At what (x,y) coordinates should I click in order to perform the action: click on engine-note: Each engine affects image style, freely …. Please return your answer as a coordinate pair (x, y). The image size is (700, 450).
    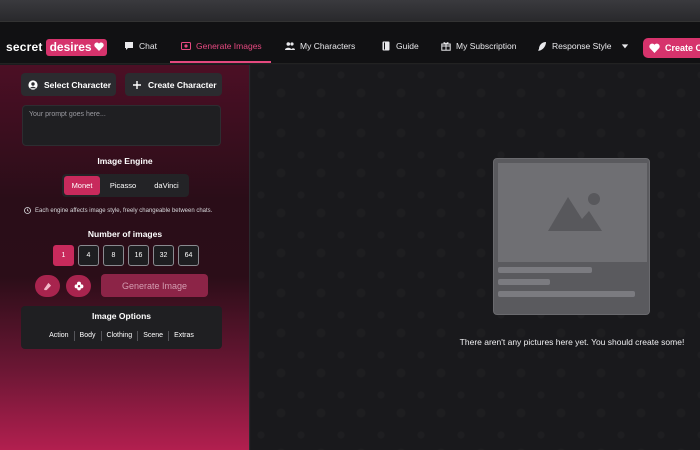
    Looking at the image, I should click on (118, 210).